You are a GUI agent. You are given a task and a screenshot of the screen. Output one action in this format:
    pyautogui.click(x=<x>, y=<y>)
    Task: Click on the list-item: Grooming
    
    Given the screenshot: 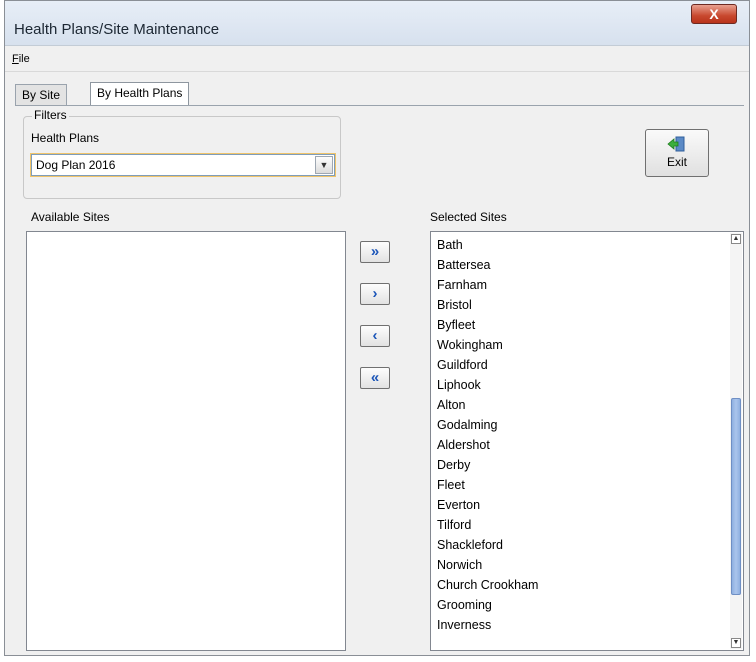 What is the action you would take?
    pyautogui.click(x=464, y=605)
    